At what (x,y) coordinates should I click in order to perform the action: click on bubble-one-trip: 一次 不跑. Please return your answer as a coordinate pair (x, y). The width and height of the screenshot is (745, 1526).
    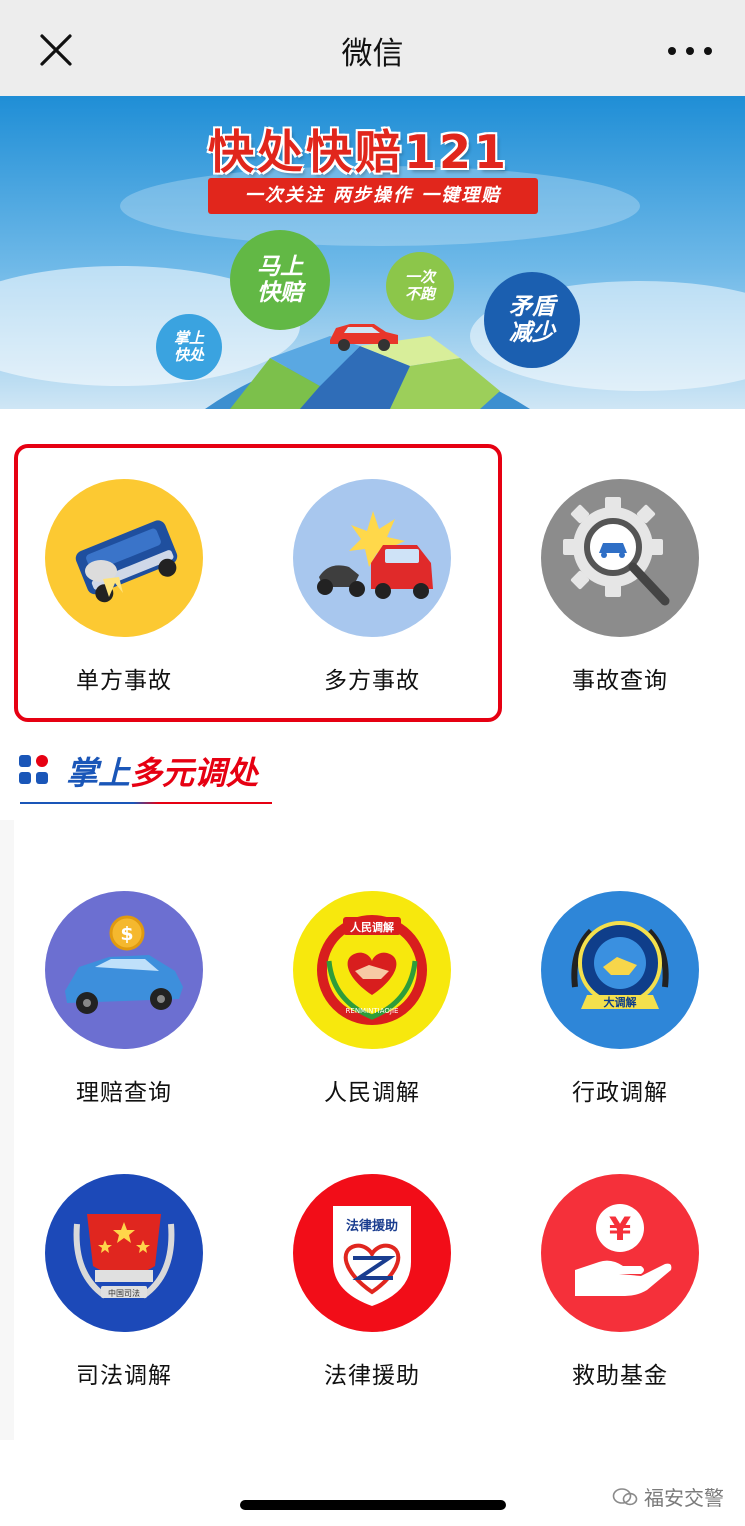
    Looking at the image, I should click on (420, 286).